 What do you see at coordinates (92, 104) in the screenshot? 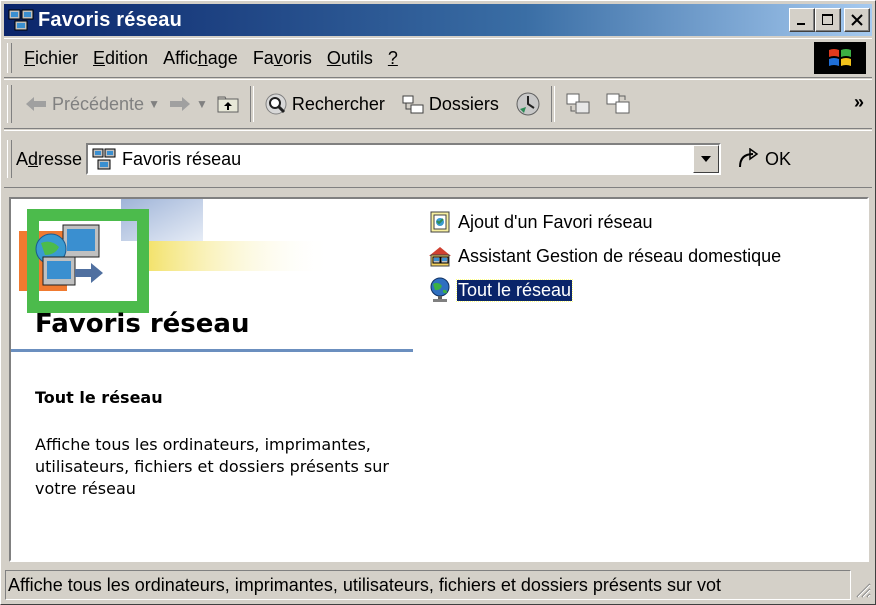
I see `back-button: Précédente ▼` at bounding box center [92, 104].